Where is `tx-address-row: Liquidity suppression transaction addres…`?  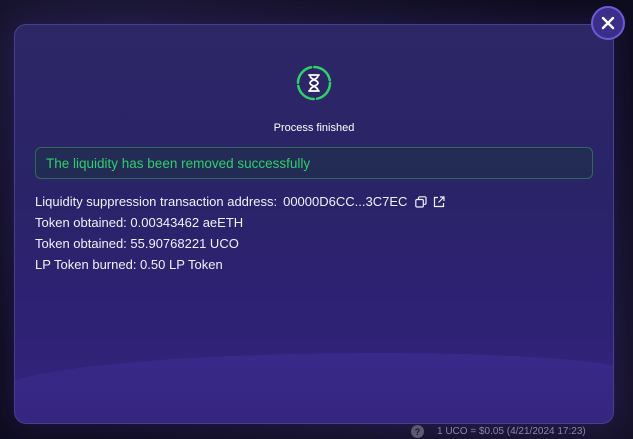
tx-address-row: Liquidity suppression transaction addres… is located at coordinates (243, 201).